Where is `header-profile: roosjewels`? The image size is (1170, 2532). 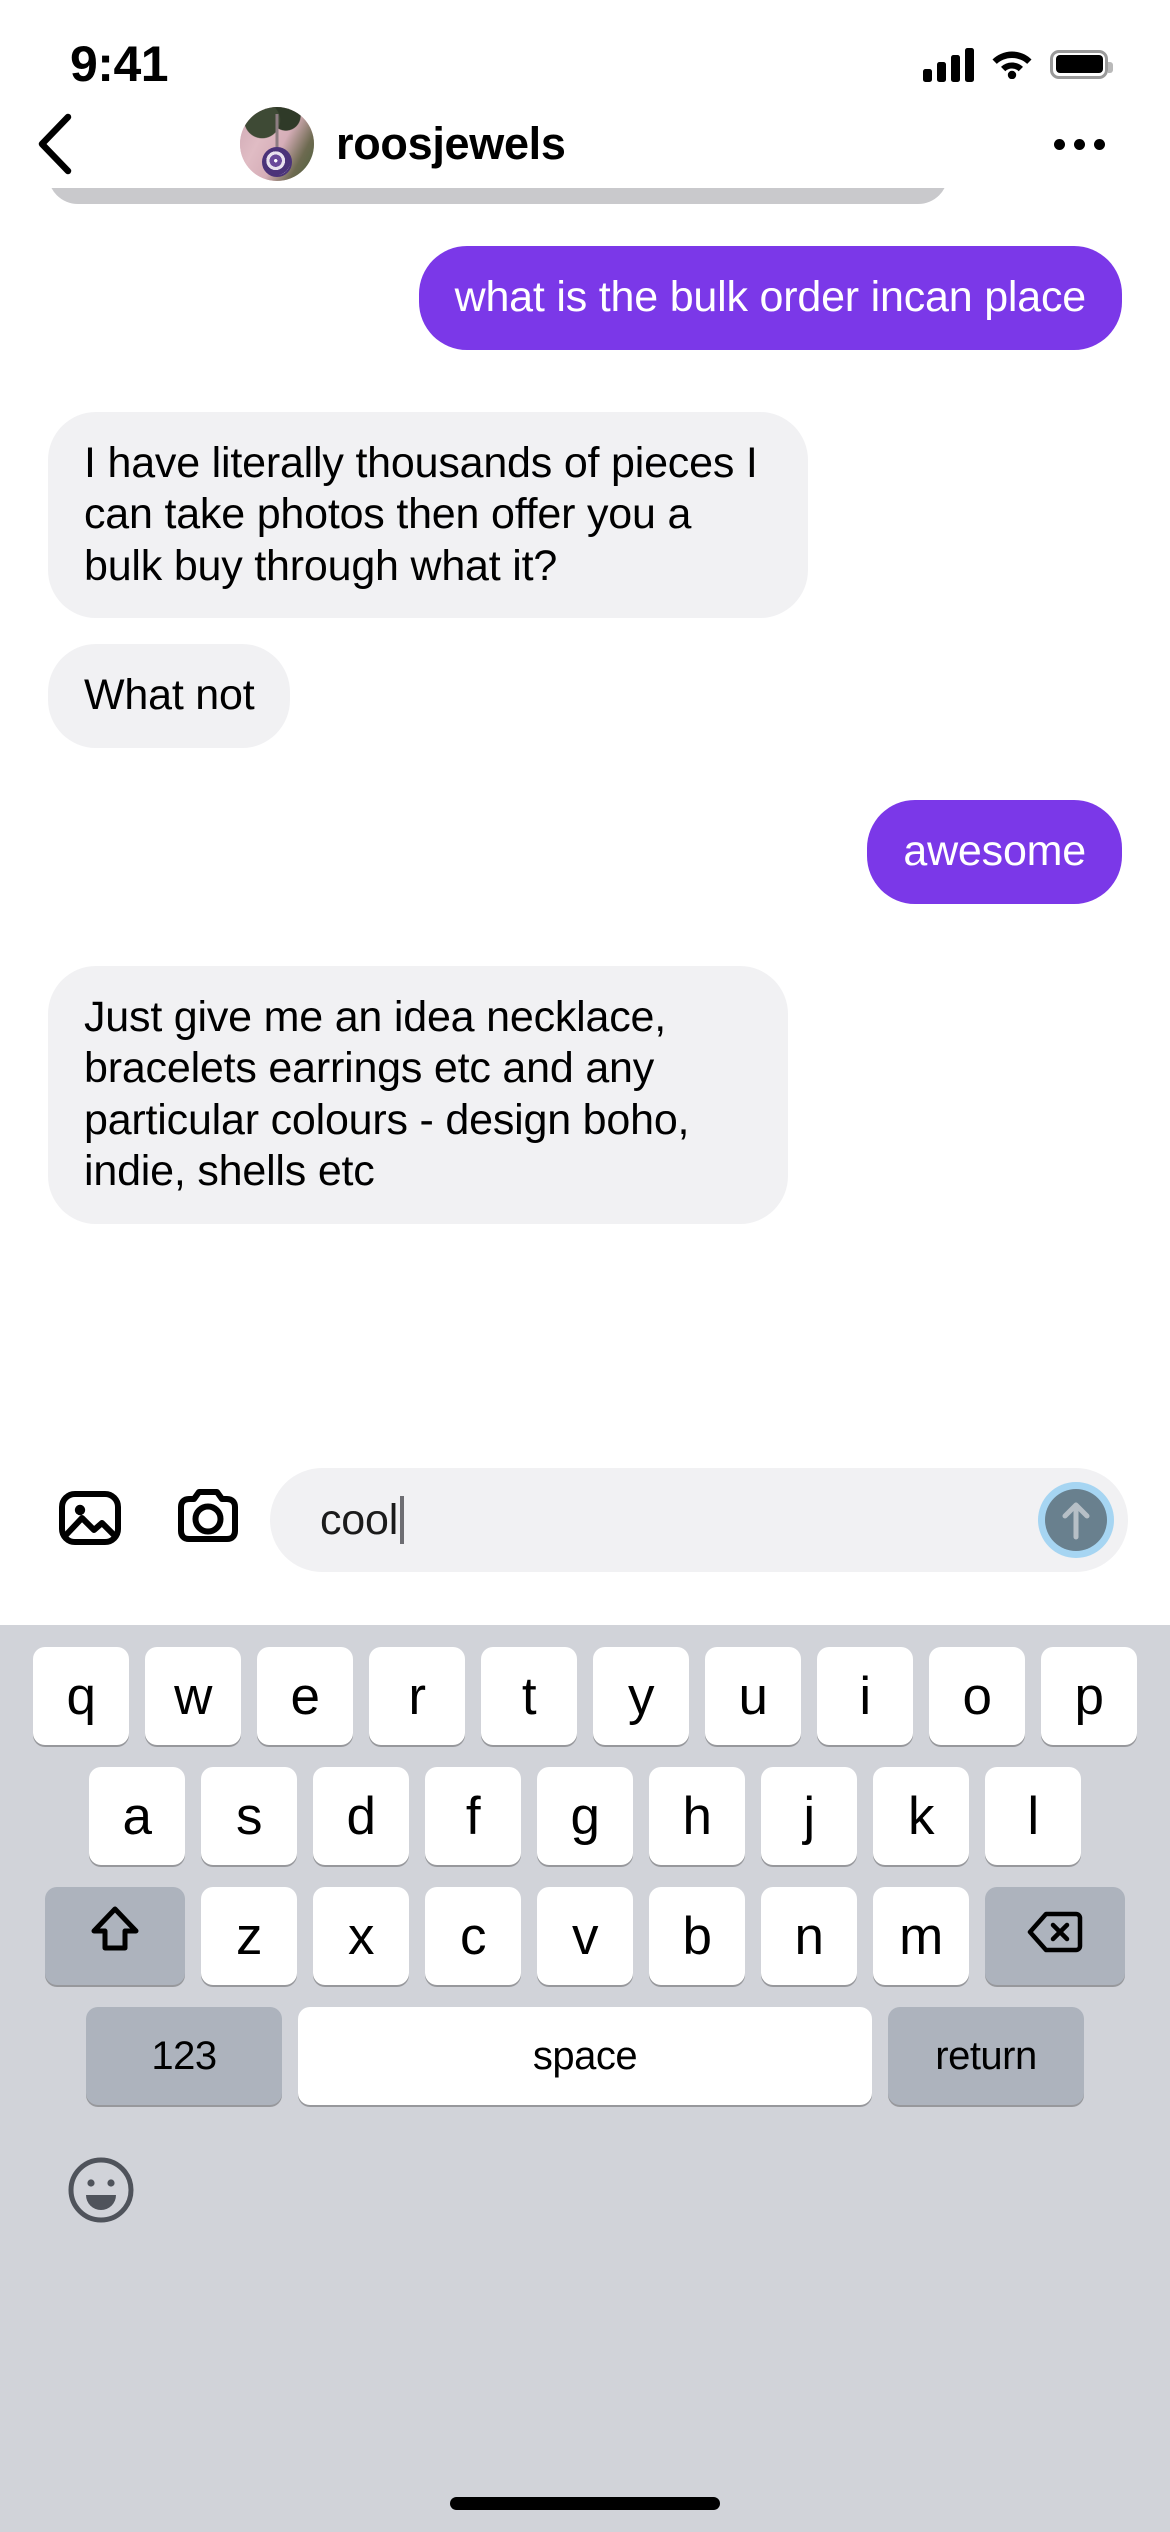
header-profile: roosjewels is located at coordinates (403, 144).